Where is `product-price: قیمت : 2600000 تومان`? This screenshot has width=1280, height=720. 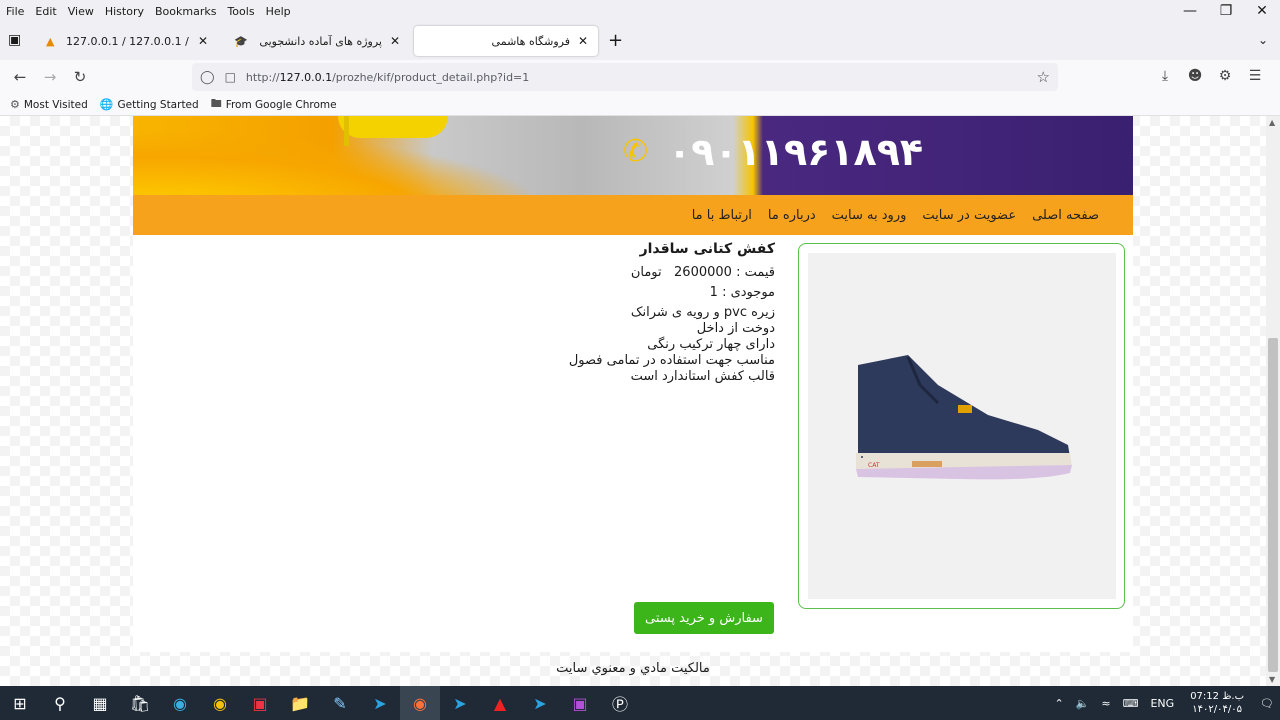
product-price: قیمت : 2600000 تومان is located at coordinates (702, 272).